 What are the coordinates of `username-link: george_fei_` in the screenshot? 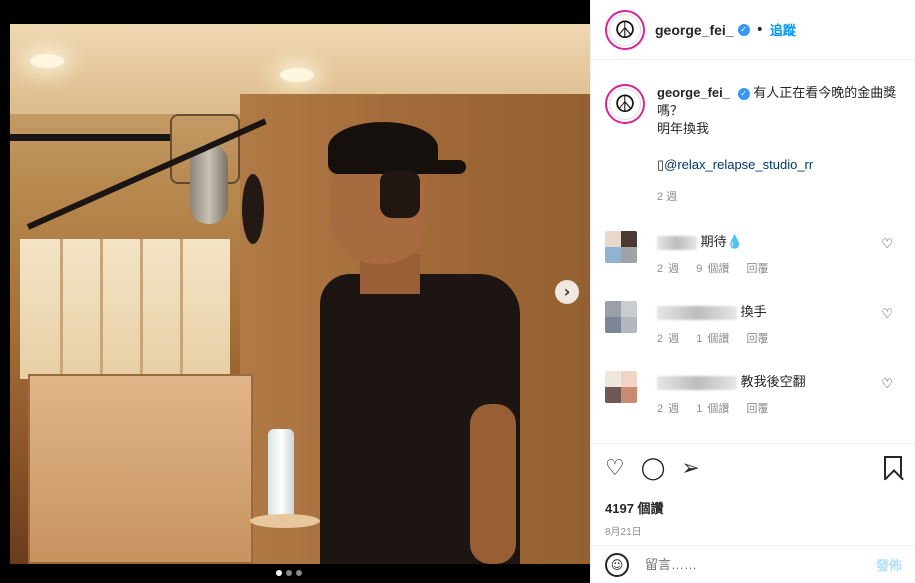 It's located at (694, 30).